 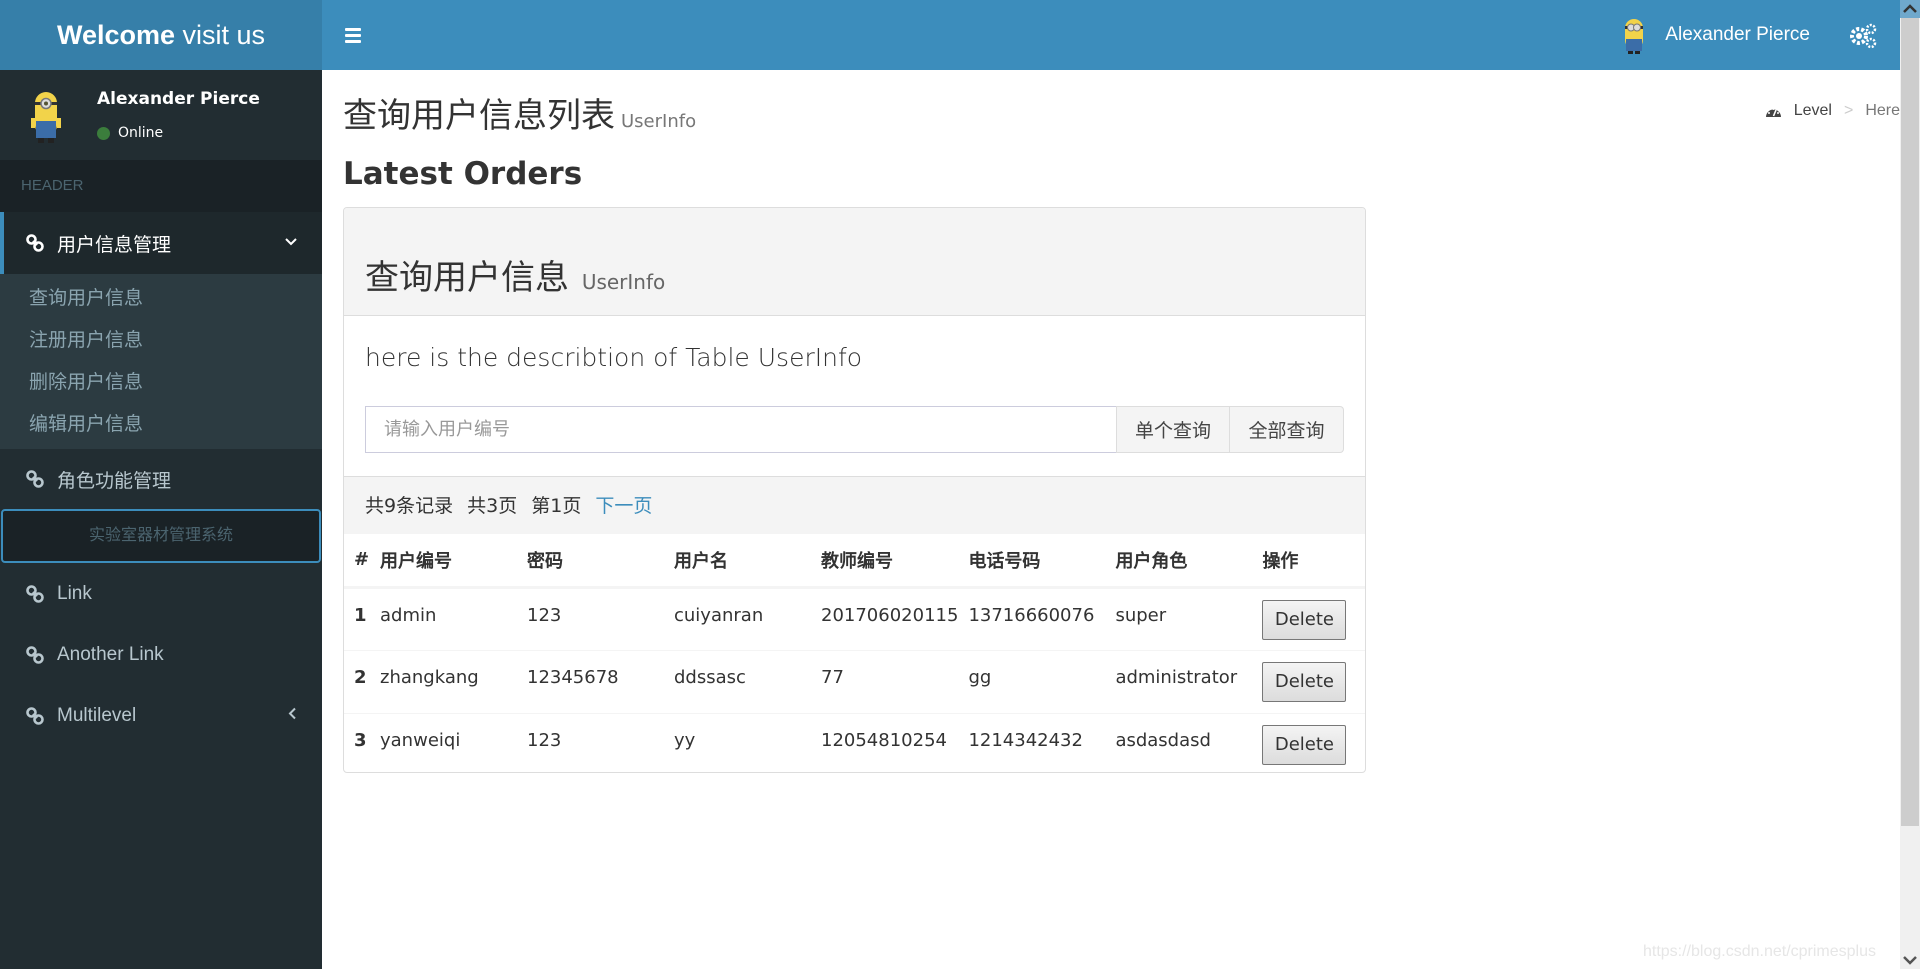 I want to click on box-header: 查询用户信息 UserInfo, so click(x=854, y=262).